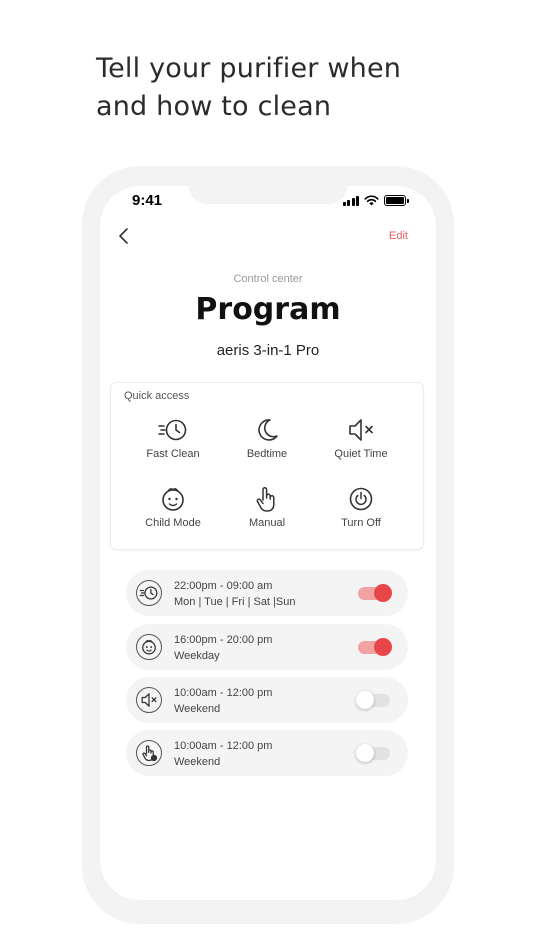 Image resolution: width=534 pixels, height=950 pixels. I want to click on status-icons, so click(375, 200).